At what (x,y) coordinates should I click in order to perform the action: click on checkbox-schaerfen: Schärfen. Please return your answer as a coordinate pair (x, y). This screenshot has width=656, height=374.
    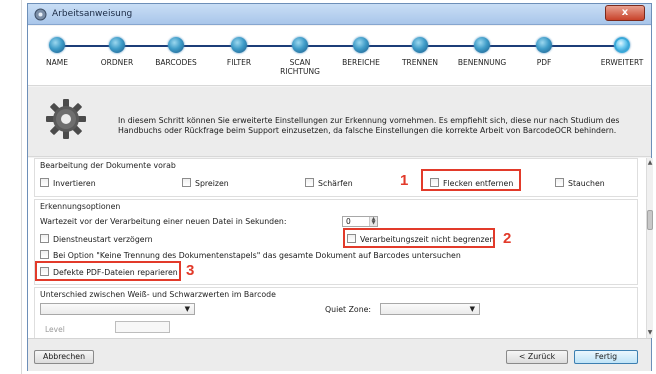
    Looking at the image, I should click on (329, 183).